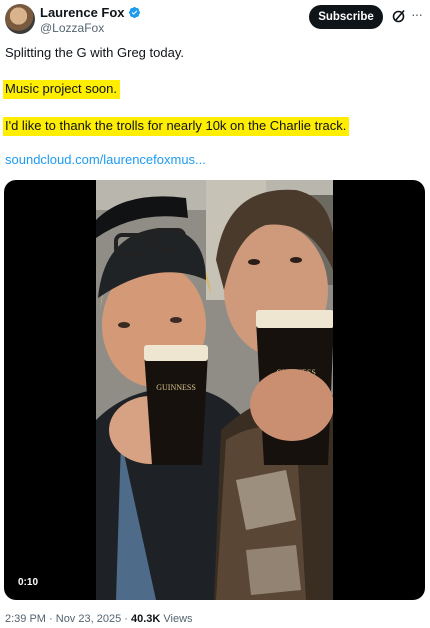 This screenshot has height=628, width=430. Describe the element at coordinates (176, 387) in the screenshot. I see `glass-left-label: GUINNESS` at that location.